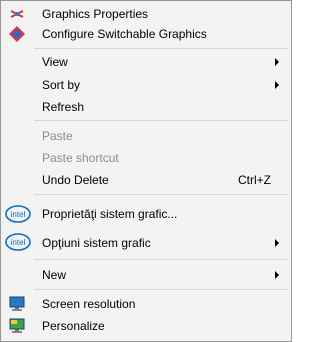 The image size is (320, 342). Describe the element at coordinates (17, 14) in the screenshot. I see `graphics-properties-icon` at that location.